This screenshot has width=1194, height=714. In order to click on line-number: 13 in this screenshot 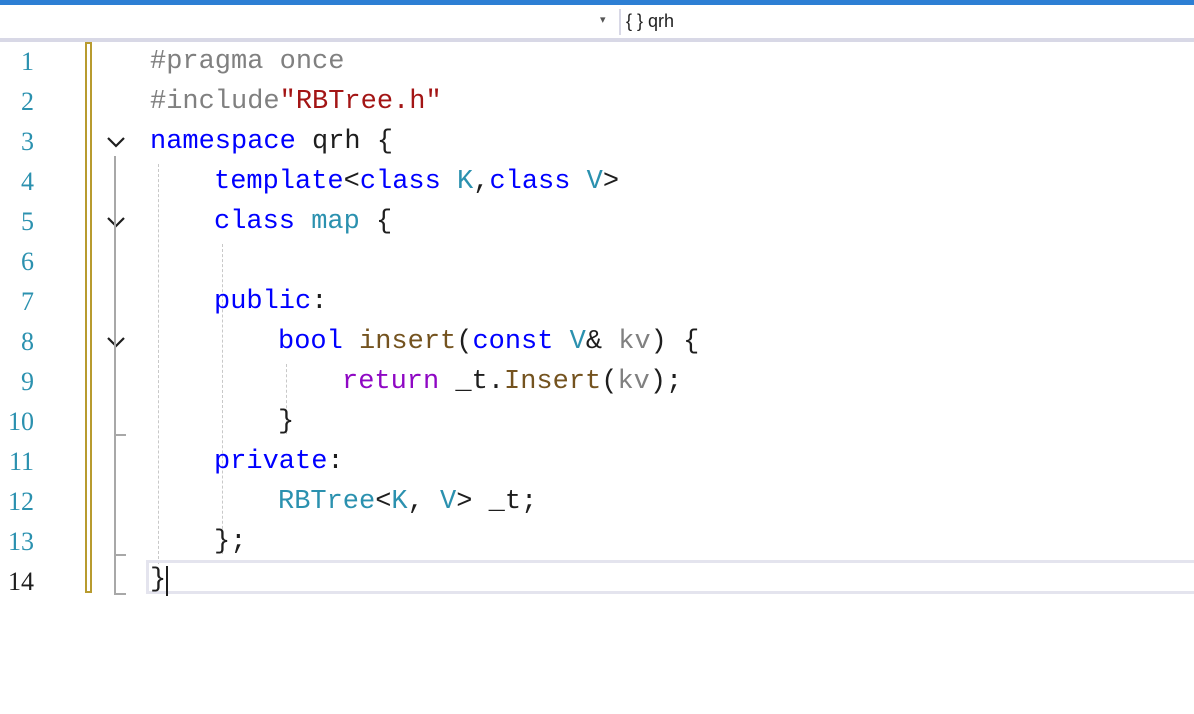, I will do `click(21, 541)`.